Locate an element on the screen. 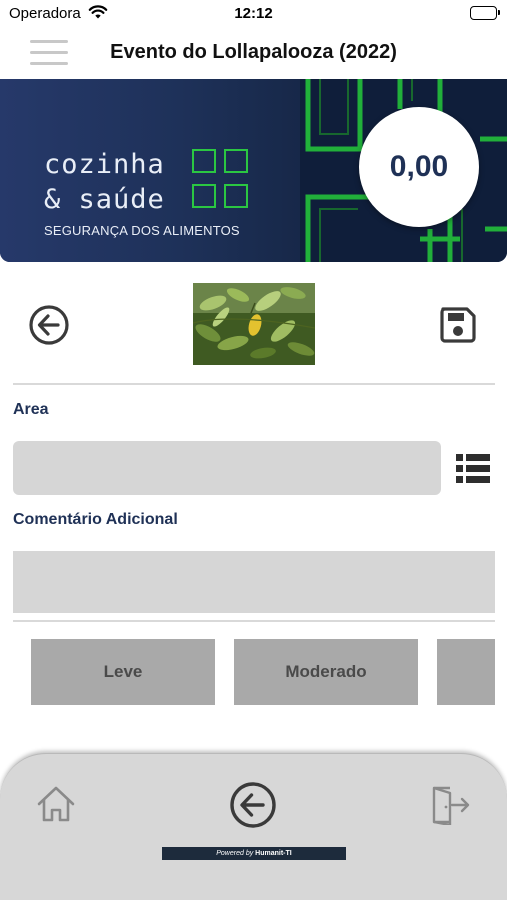 The width and height of the screenshot is (507, 900). powered-by-prefix: Powered by is located at coordinates (235, 853).